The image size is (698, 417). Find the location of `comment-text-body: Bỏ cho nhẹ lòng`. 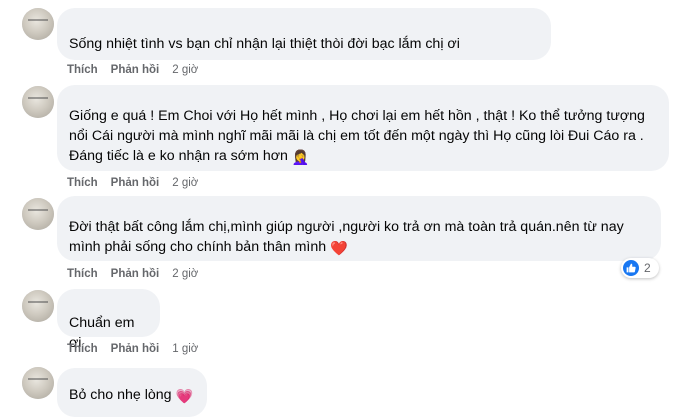

comment-text-body: Bỏ cho nhẹ lòng is located at coordinates (120, 395).